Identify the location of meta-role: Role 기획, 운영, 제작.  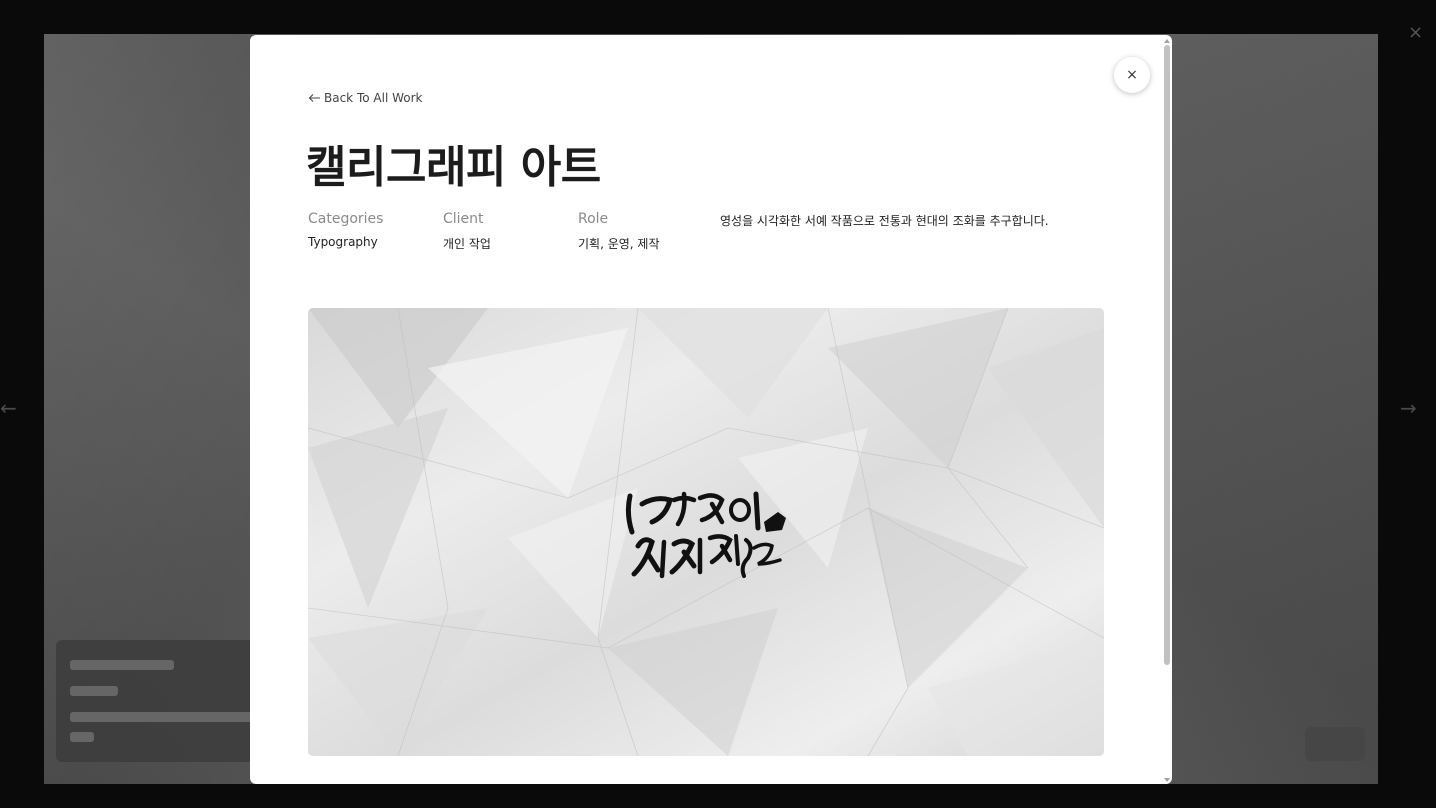
(619, 231).